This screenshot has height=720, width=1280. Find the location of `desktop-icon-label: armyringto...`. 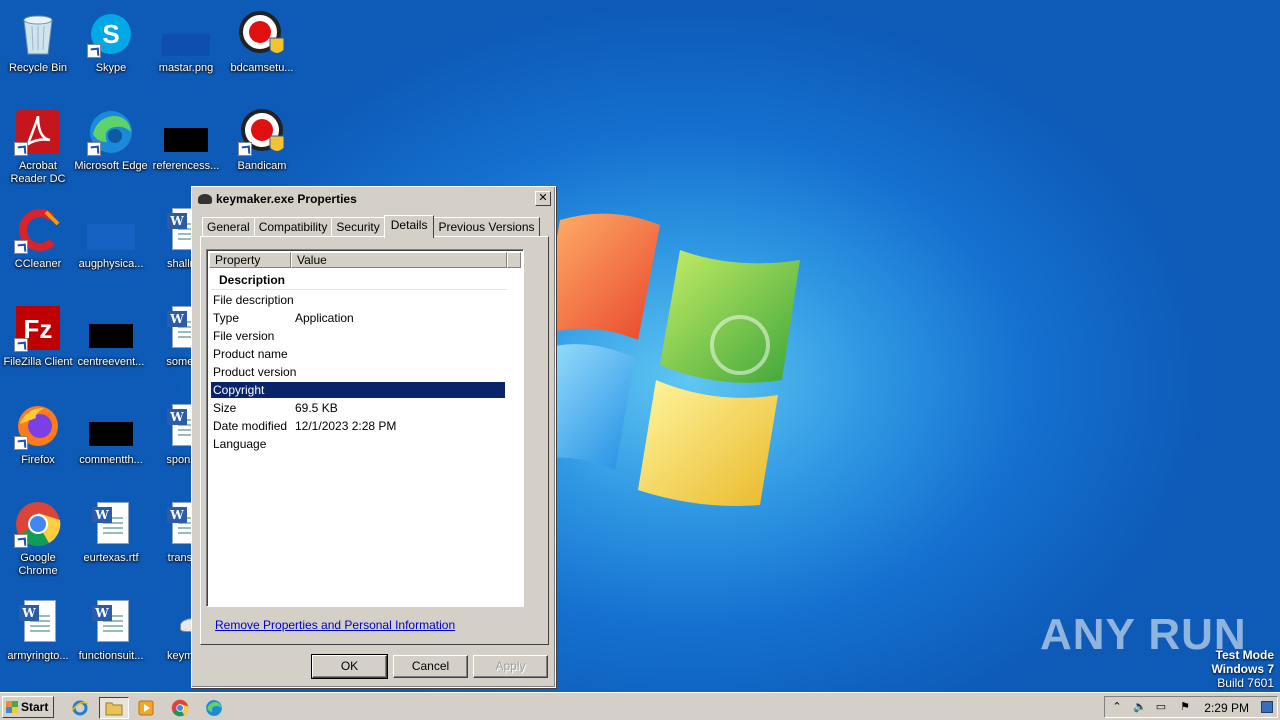

desktop-icon-label: armyringto... is located at coordinates (38, 656).